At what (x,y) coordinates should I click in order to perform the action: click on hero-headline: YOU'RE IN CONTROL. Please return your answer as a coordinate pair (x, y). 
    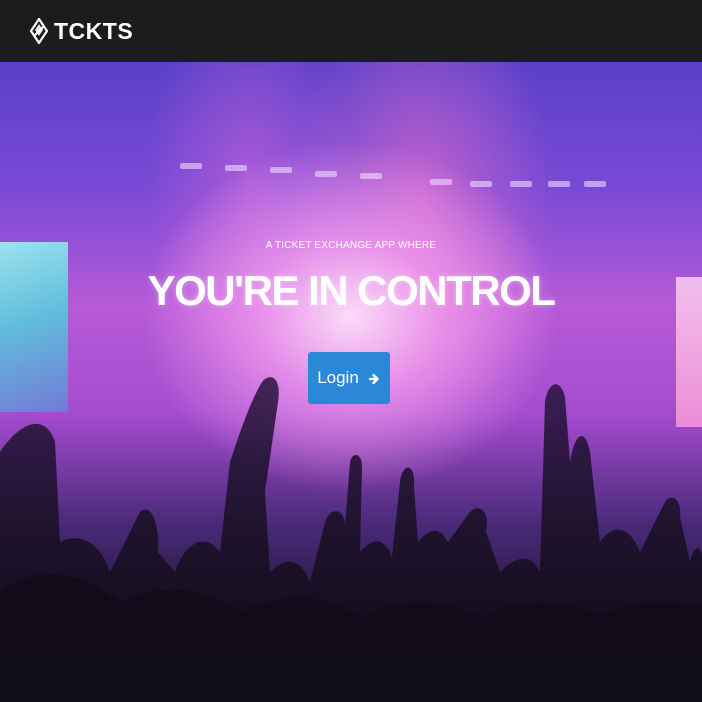
    Looking at the image, I should click on (351, 290).